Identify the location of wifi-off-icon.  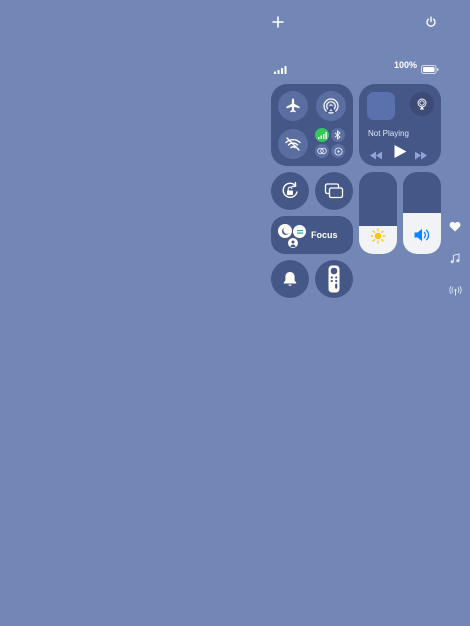
(293, 144).